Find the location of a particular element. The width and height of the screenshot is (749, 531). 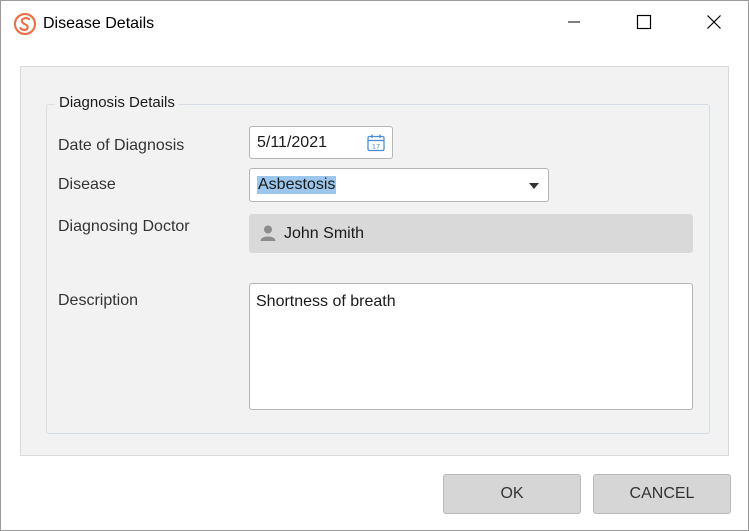

close-button is located at coordinates (714, 24).